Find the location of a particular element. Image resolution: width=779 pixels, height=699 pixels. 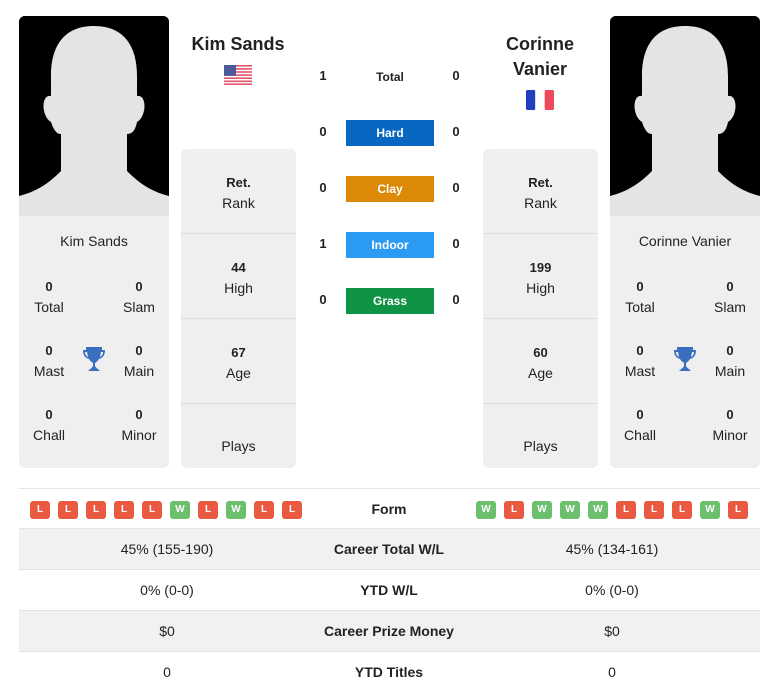

comparison-row-ytd-titles: 0 YTD Titles 0 is located at coordinates (389, 672).